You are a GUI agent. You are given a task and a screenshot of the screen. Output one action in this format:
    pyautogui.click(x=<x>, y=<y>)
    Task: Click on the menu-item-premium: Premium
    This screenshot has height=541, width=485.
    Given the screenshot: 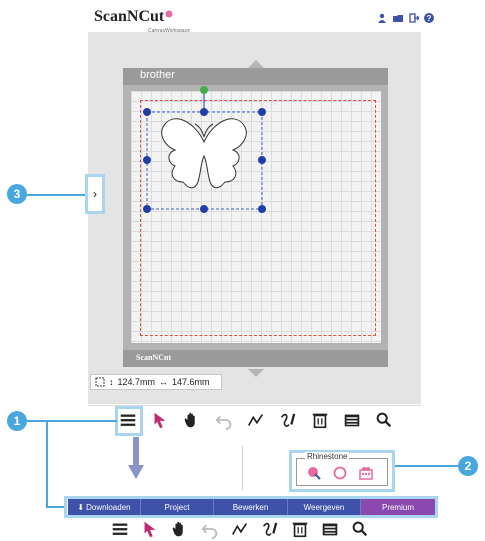 What is the action you would take?
    pyautogui.click(x=398, y=507)
    